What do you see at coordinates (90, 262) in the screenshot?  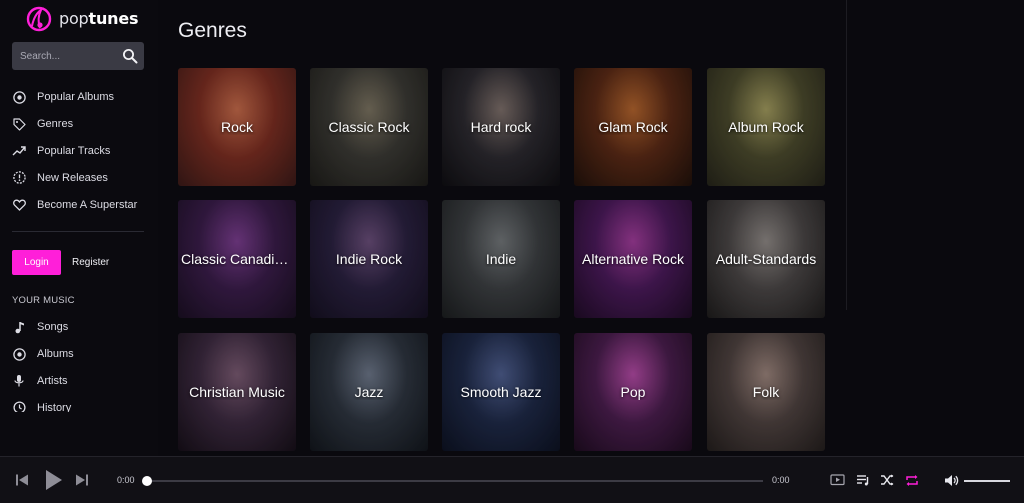 I see `register-button: Register` at bounding box center [90, 262].